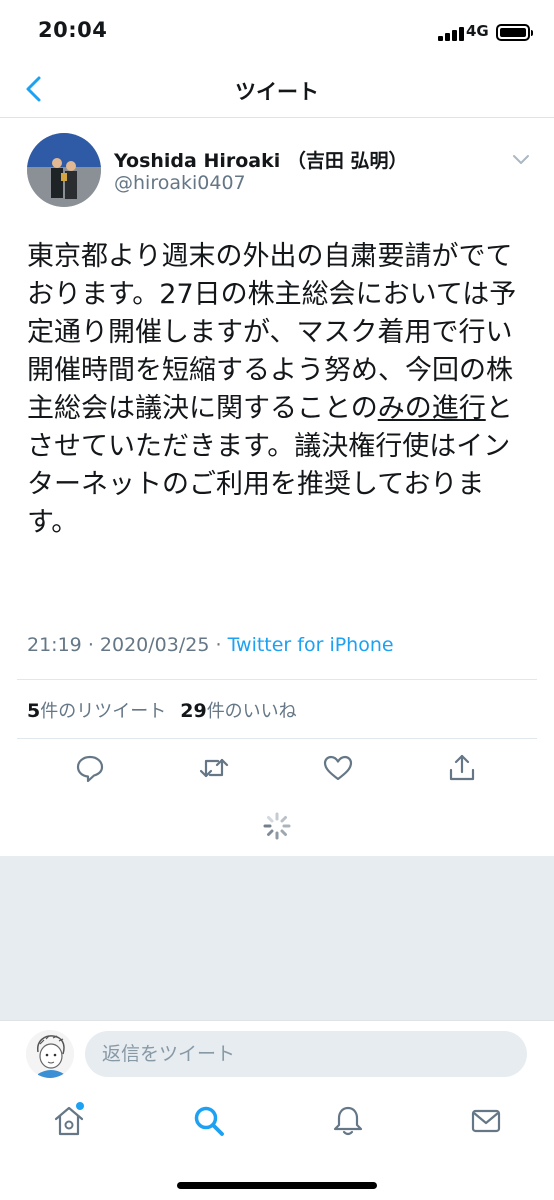 Image resolution: width=554 pixels, height=1200 pixels. Describe the element at coordinates (73, 30) in the screenshot. I see `status-time: 20:04` at that location.